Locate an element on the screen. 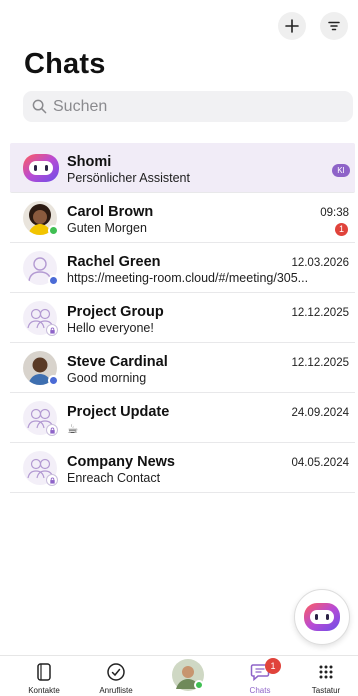 This screenshot has width=358, height=696. tab-kontakte: Kontakte is located at coordinates (44, 677).